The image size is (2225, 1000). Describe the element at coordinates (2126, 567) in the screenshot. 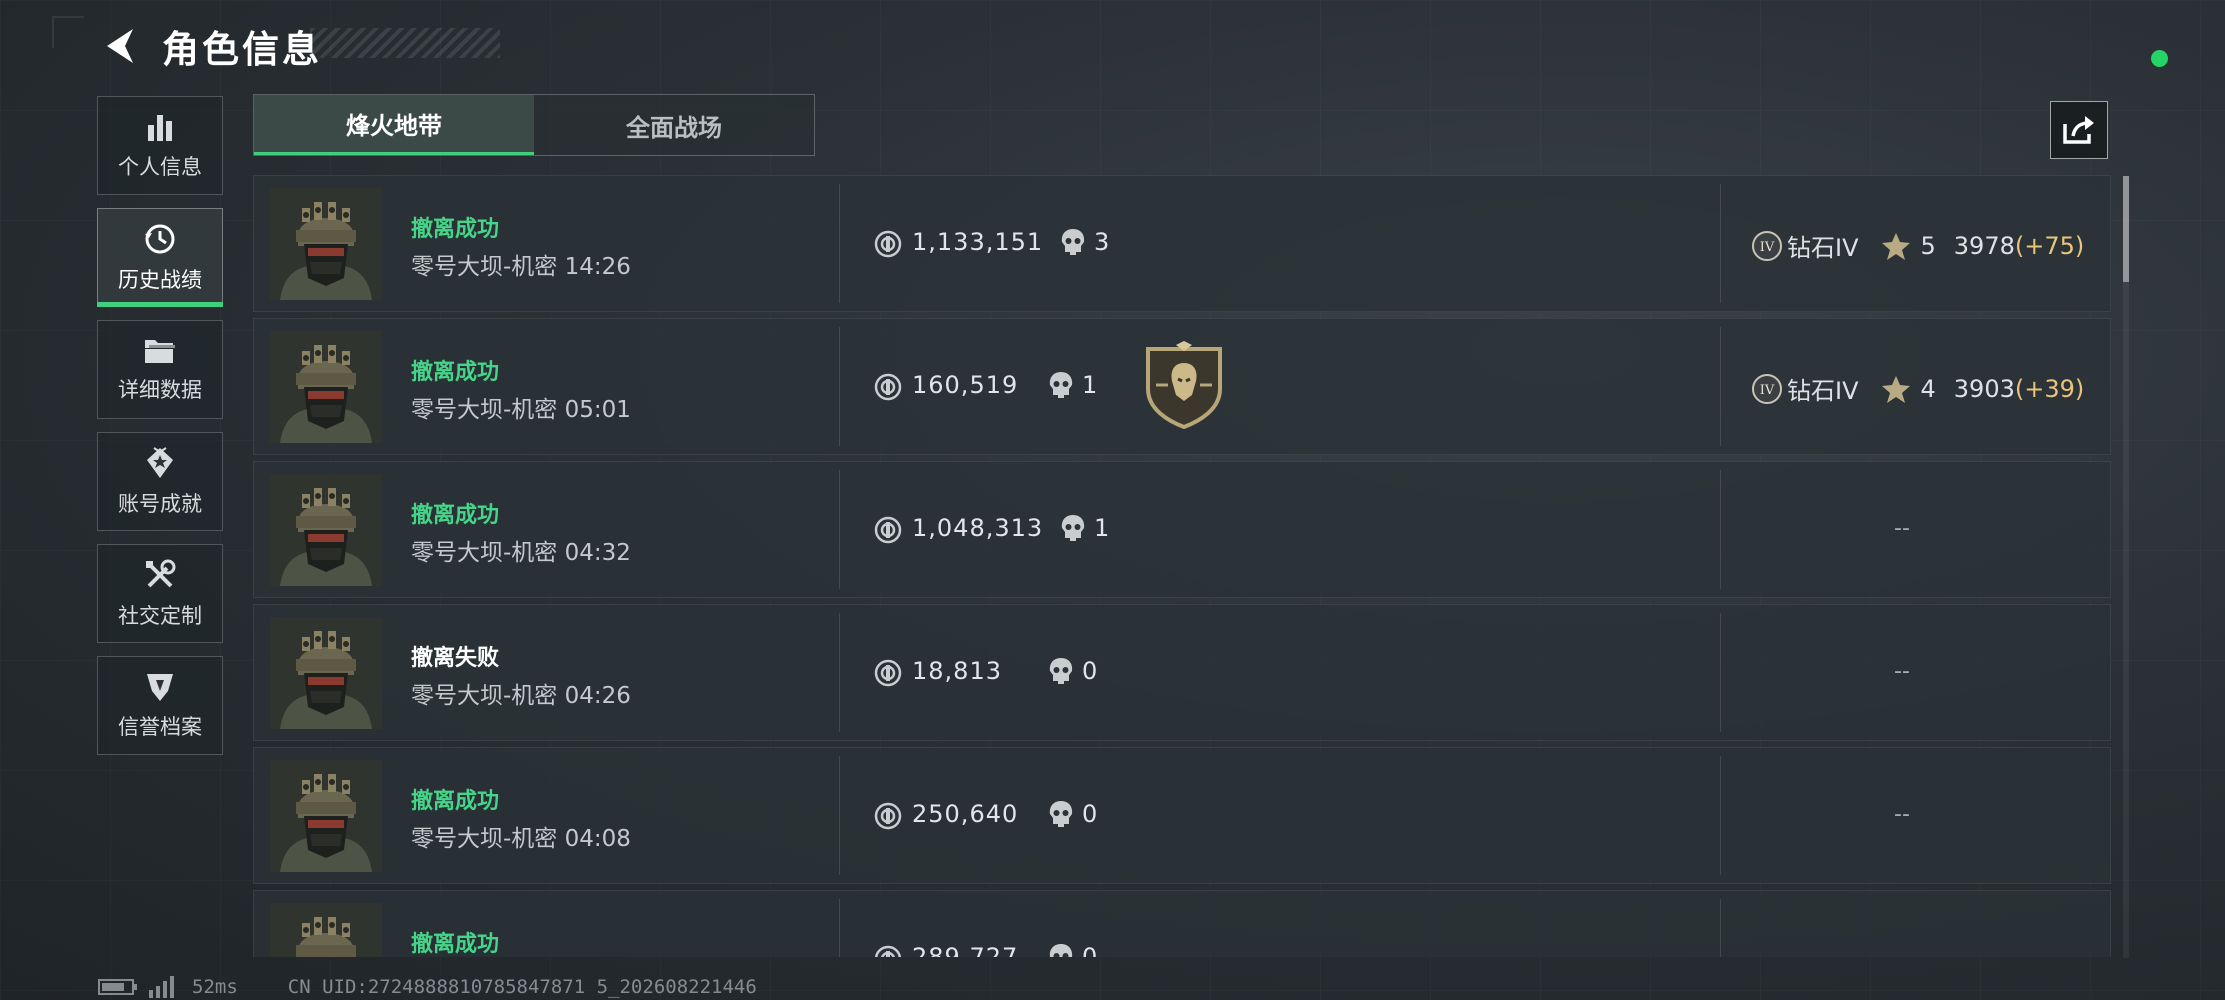

I see `list-scrollbar` at that location.